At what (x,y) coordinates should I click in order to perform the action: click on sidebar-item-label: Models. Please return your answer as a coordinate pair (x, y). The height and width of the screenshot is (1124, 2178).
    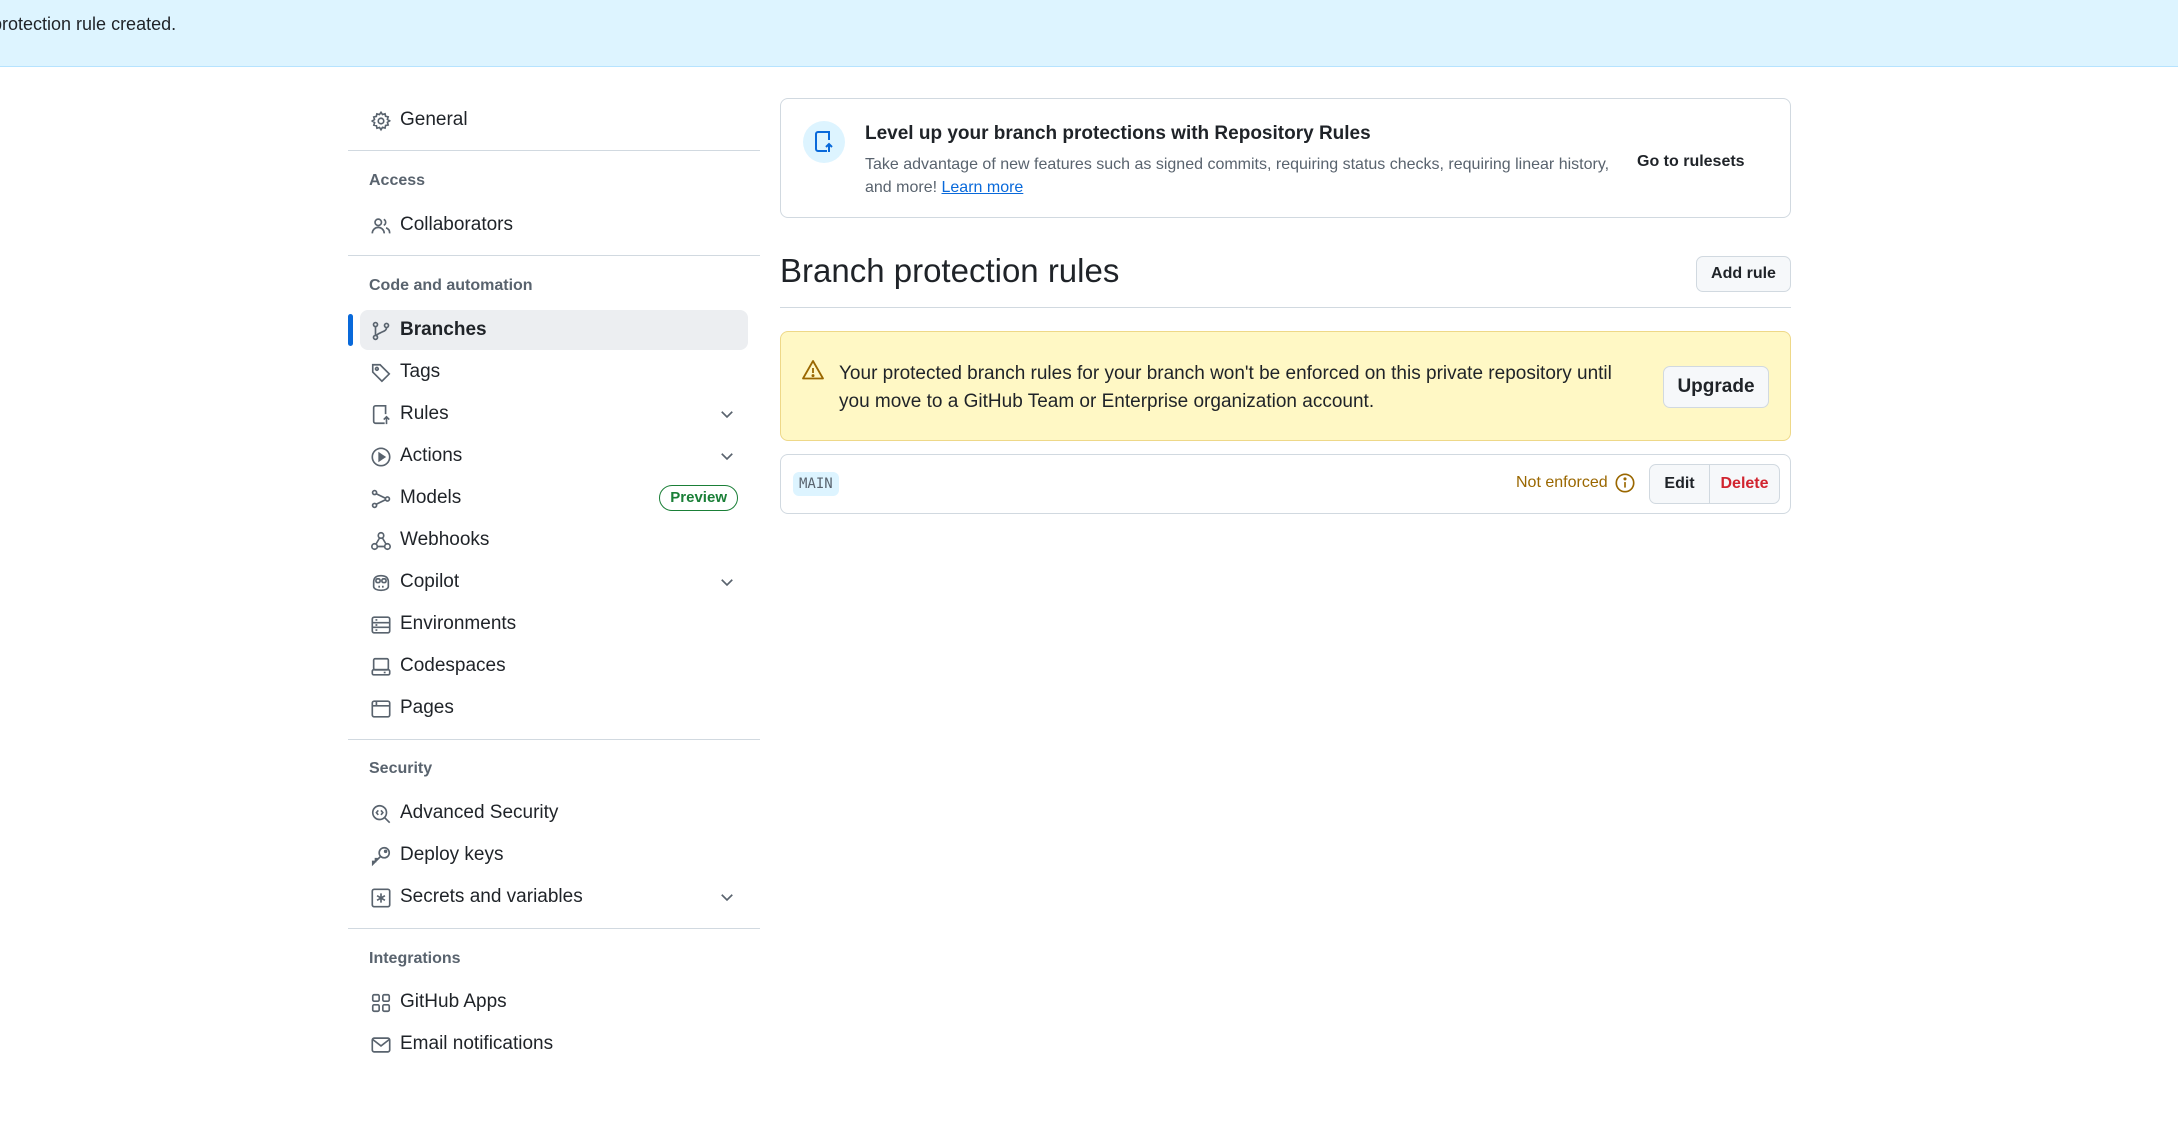
    Looking at the image, I should click on (431, 497).